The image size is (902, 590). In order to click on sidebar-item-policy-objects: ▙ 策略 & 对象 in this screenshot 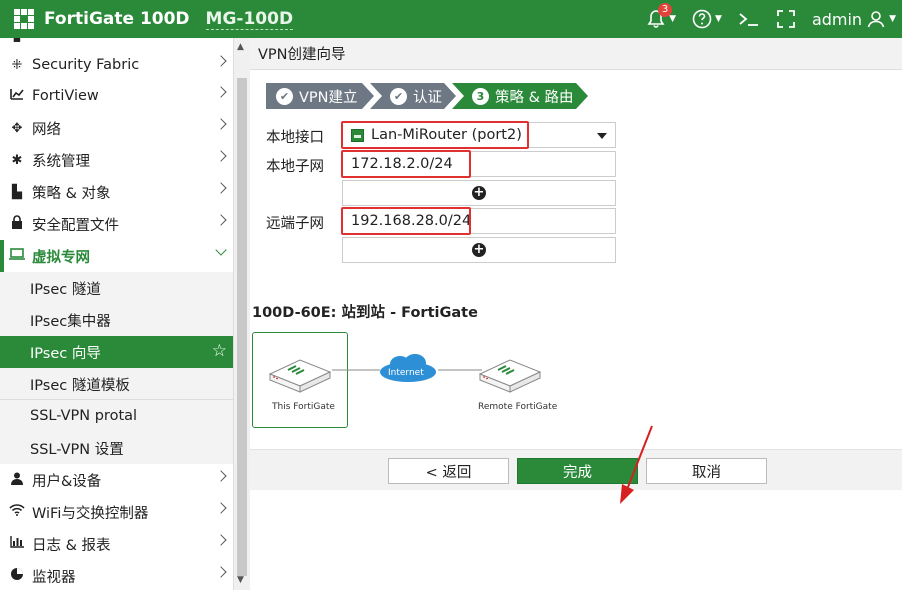, I will do `click(116, 192)`.